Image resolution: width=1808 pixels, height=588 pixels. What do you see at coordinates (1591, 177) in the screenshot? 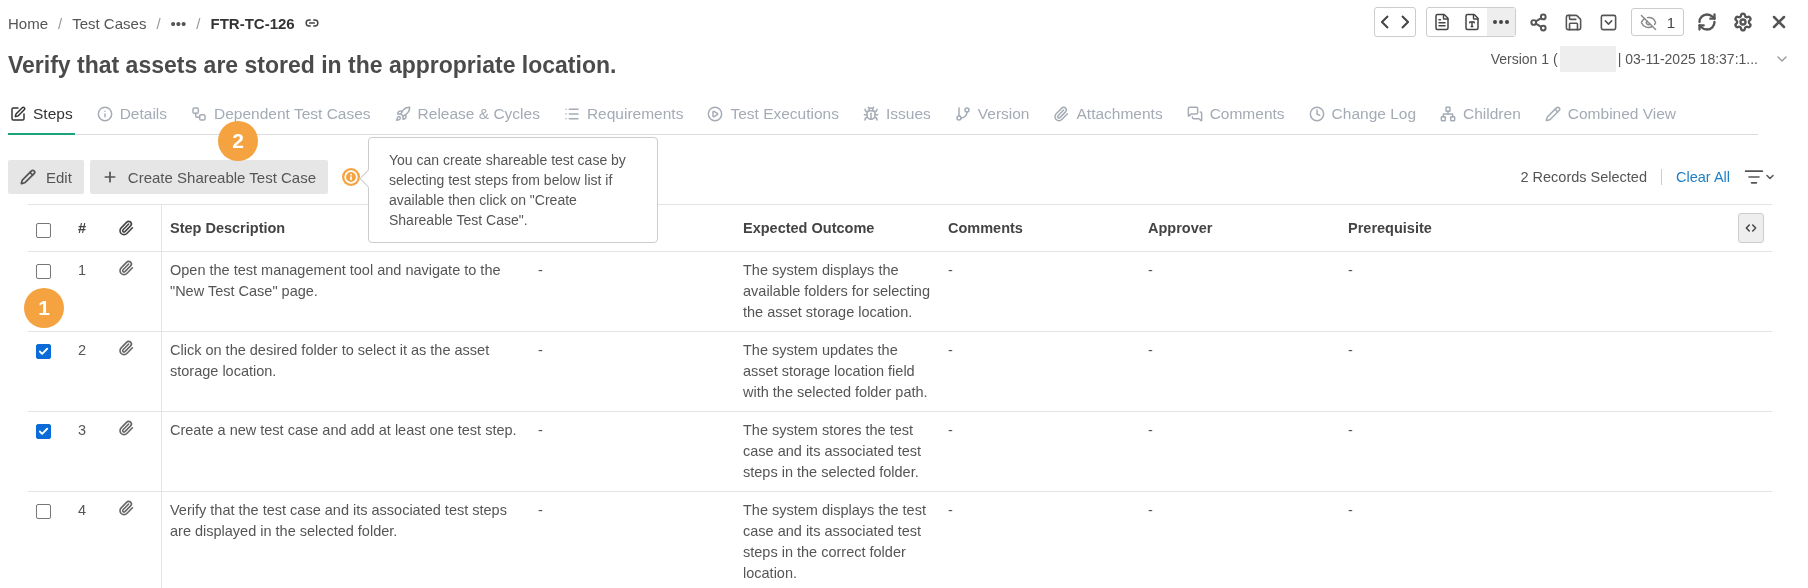
I see `selection-count: 2 Records Selected` at bounding box center [1591, 177].